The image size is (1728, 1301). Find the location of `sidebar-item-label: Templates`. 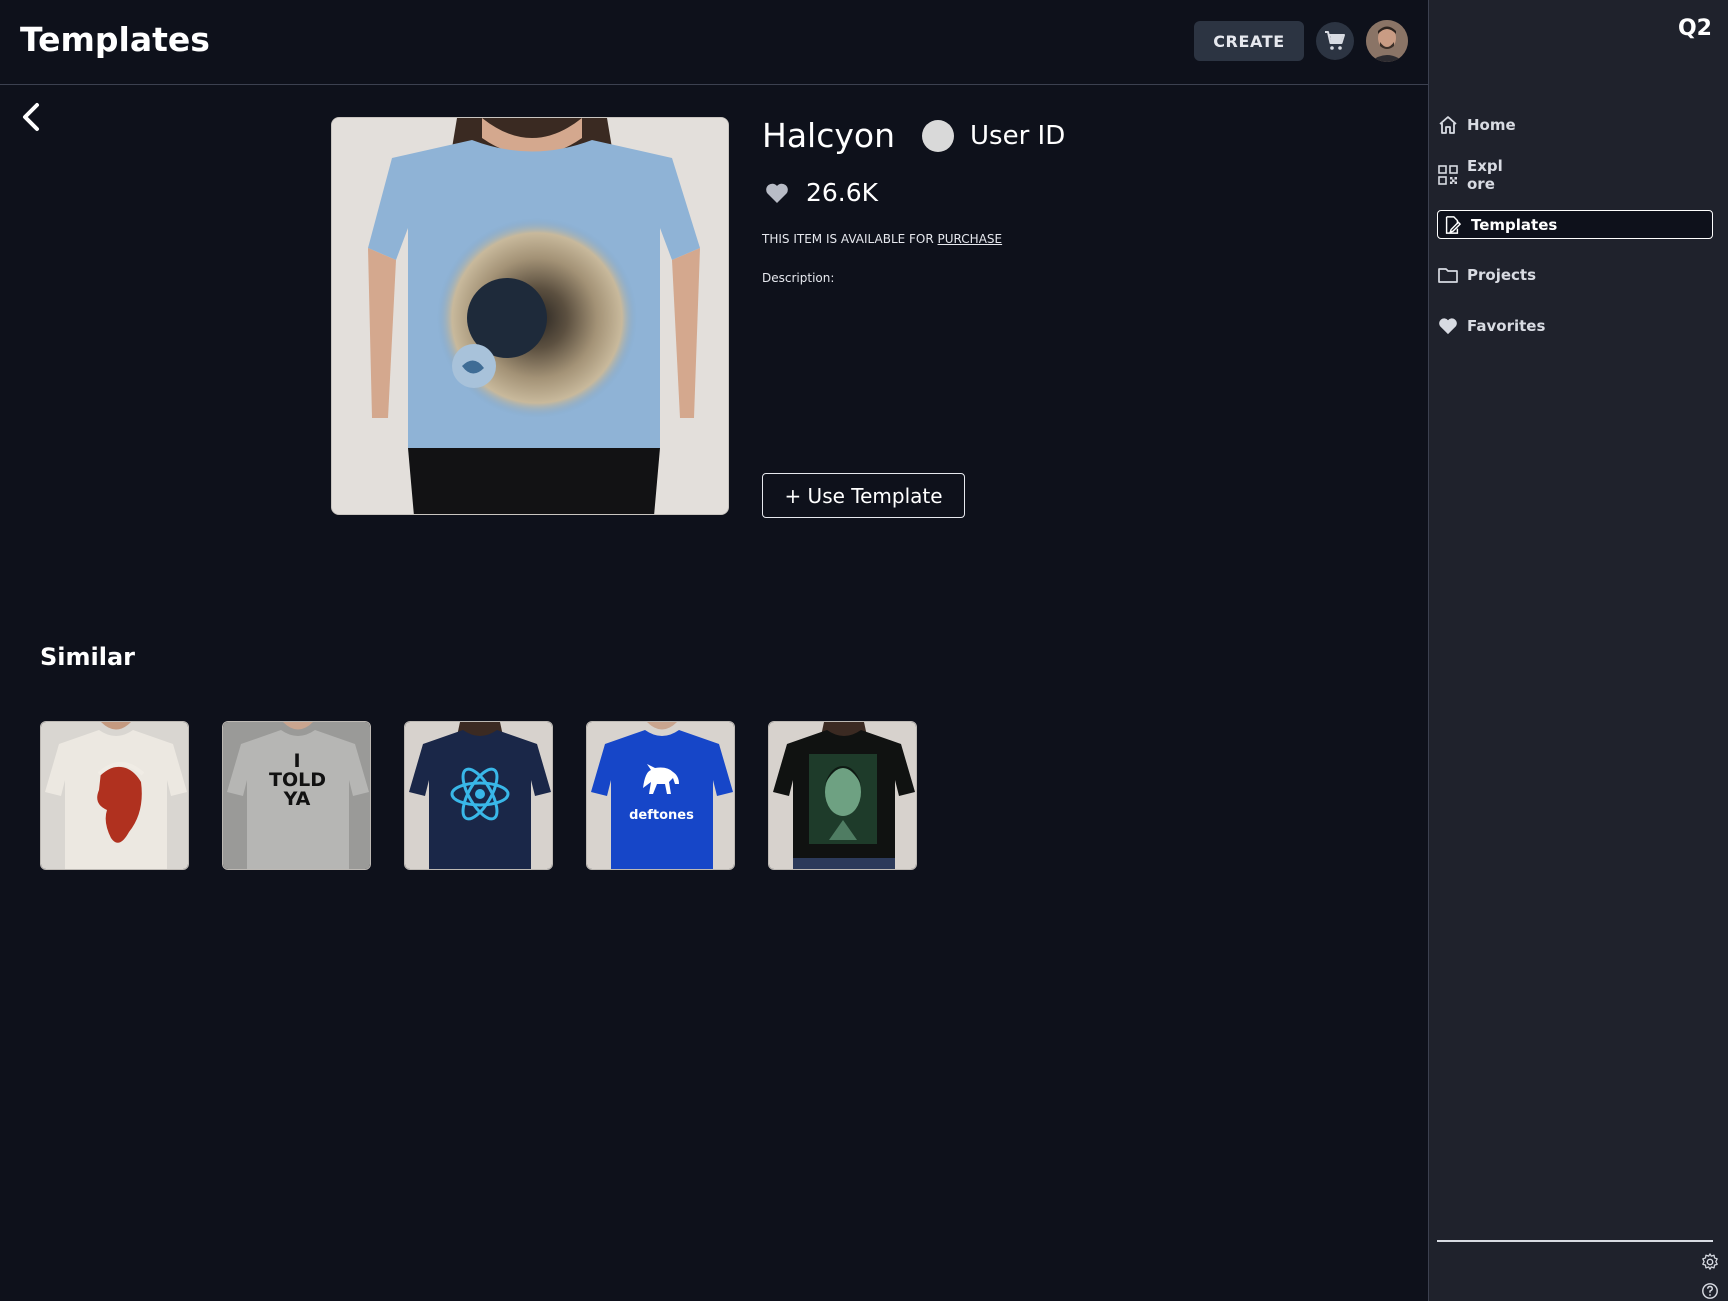

sidebar-item-label: Templates is located at coordinates (1514, 224).